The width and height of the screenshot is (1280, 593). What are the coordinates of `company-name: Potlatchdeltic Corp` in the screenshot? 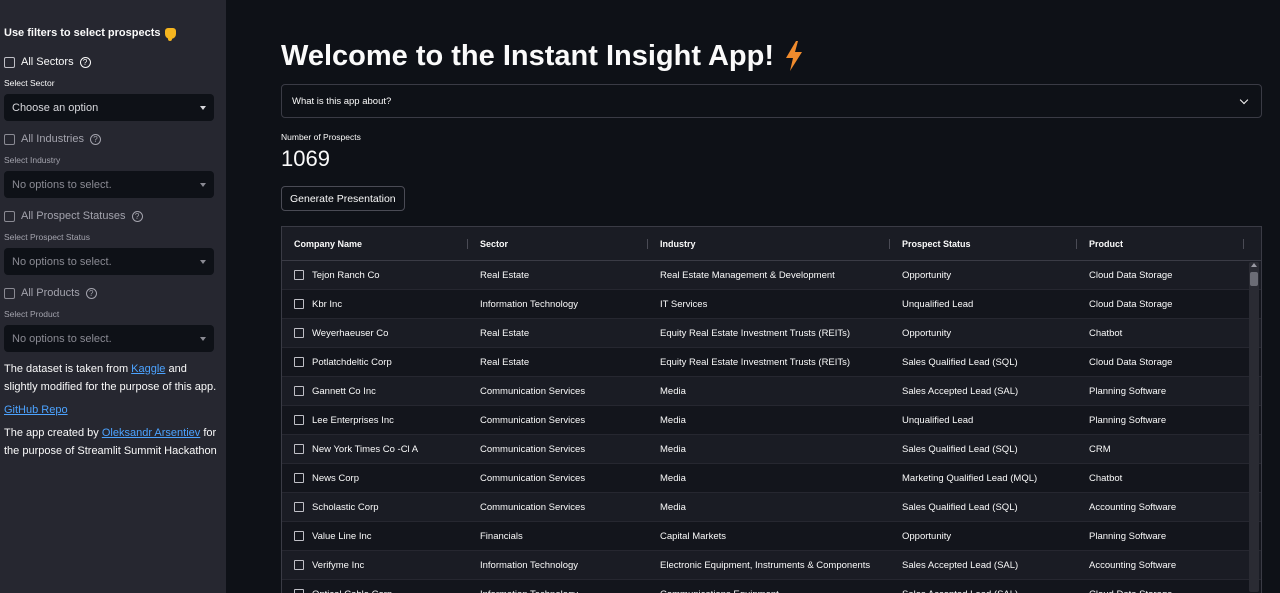 It's located at (352, 362).